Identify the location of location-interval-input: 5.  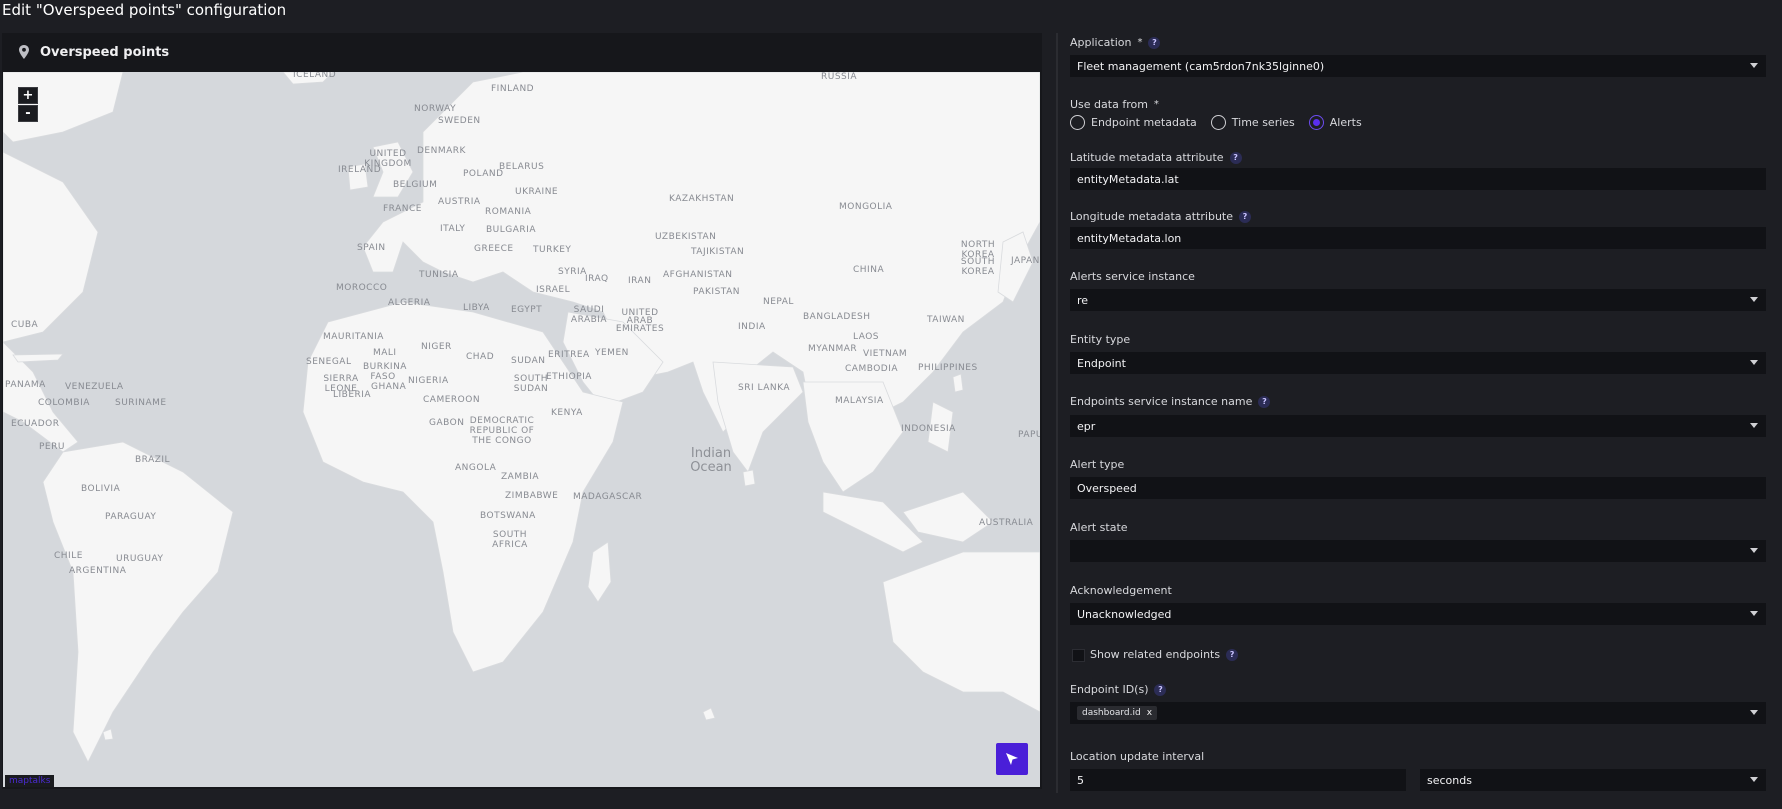
(1238, 780).